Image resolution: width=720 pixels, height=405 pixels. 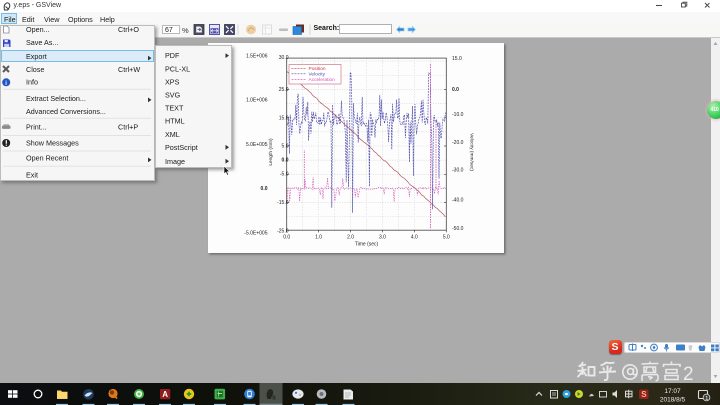 I want to click on svg-text: Position, so click(x=317, y=69).